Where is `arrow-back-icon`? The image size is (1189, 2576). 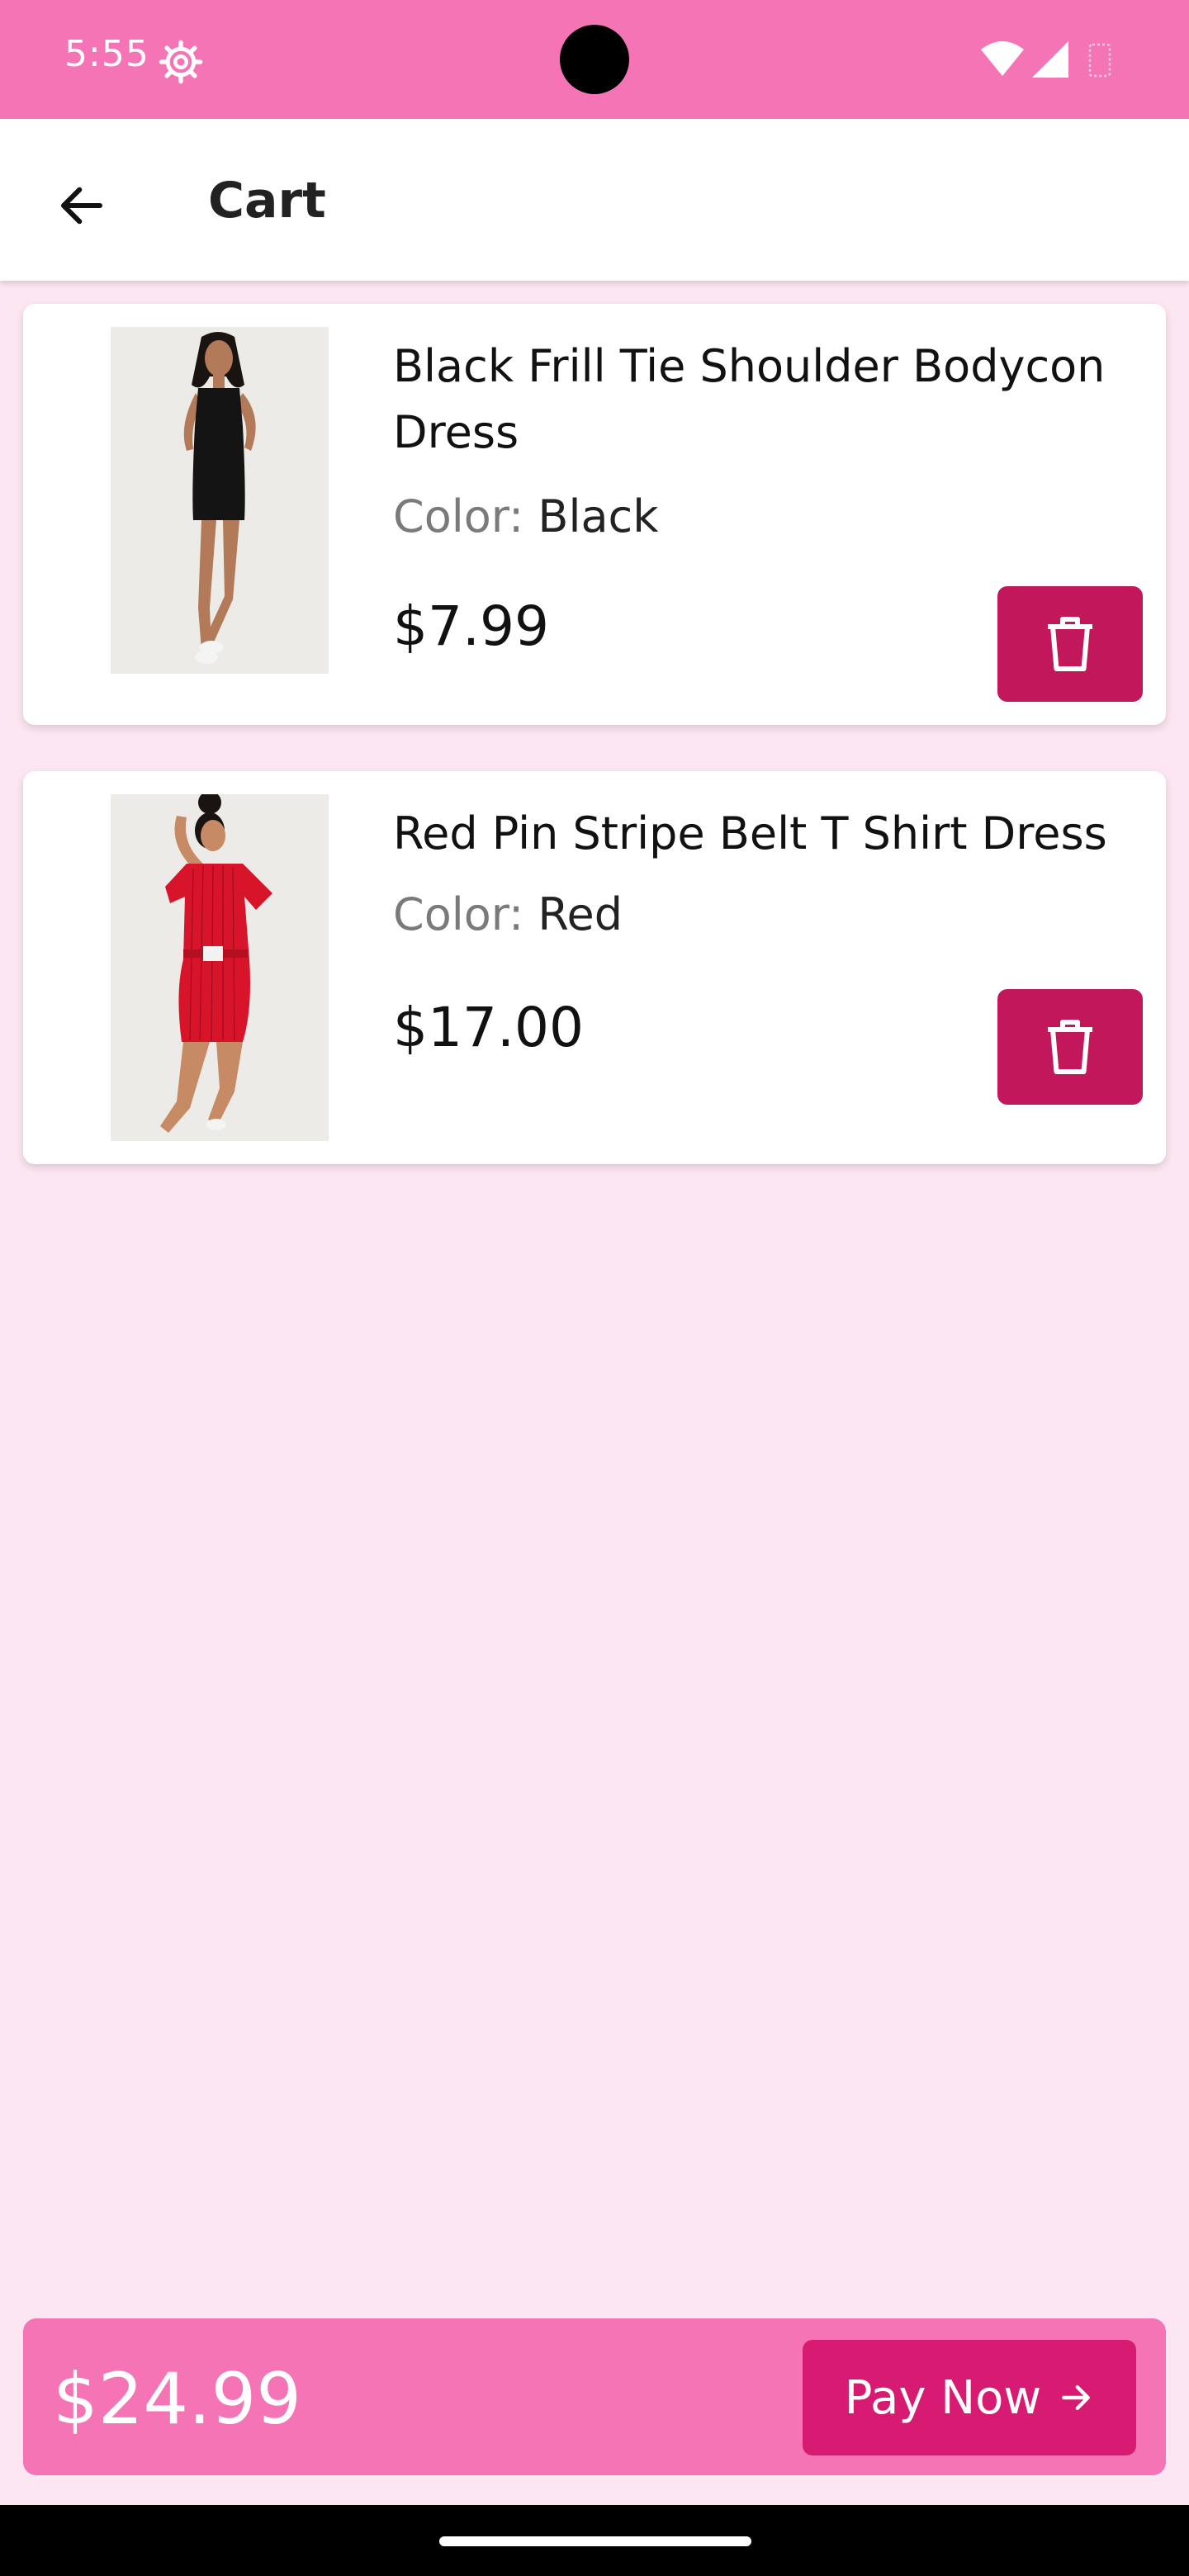 arrow-back-icon is located at coordinates (81, 206).